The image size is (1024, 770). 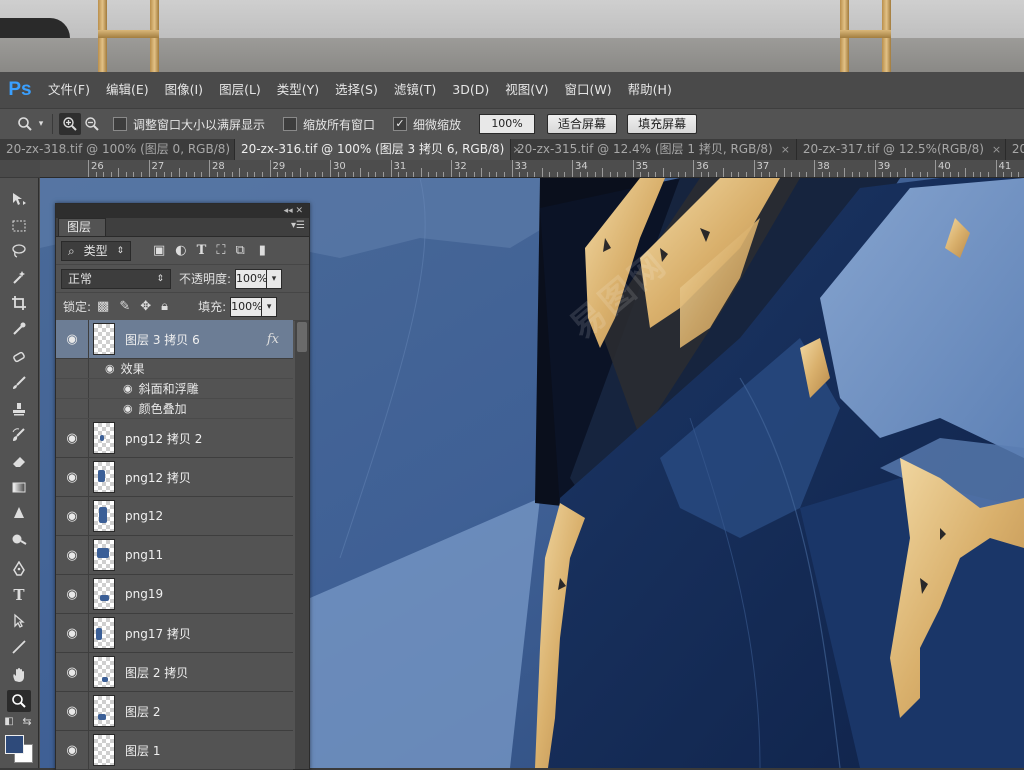 What do you see at coordinates (298, 225) in the screenshot?
I see `panel-menu-icon: ▾☰` at bounding box center [298, 225].